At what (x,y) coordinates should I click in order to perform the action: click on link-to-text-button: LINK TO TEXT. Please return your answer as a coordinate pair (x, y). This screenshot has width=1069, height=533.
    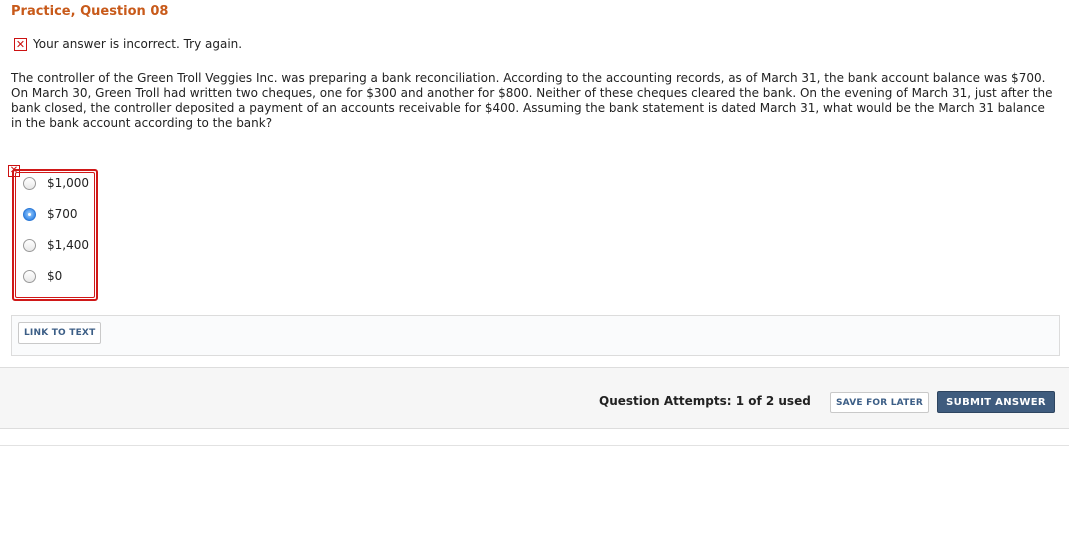
    Looking at the image, I should click on (60, 333).